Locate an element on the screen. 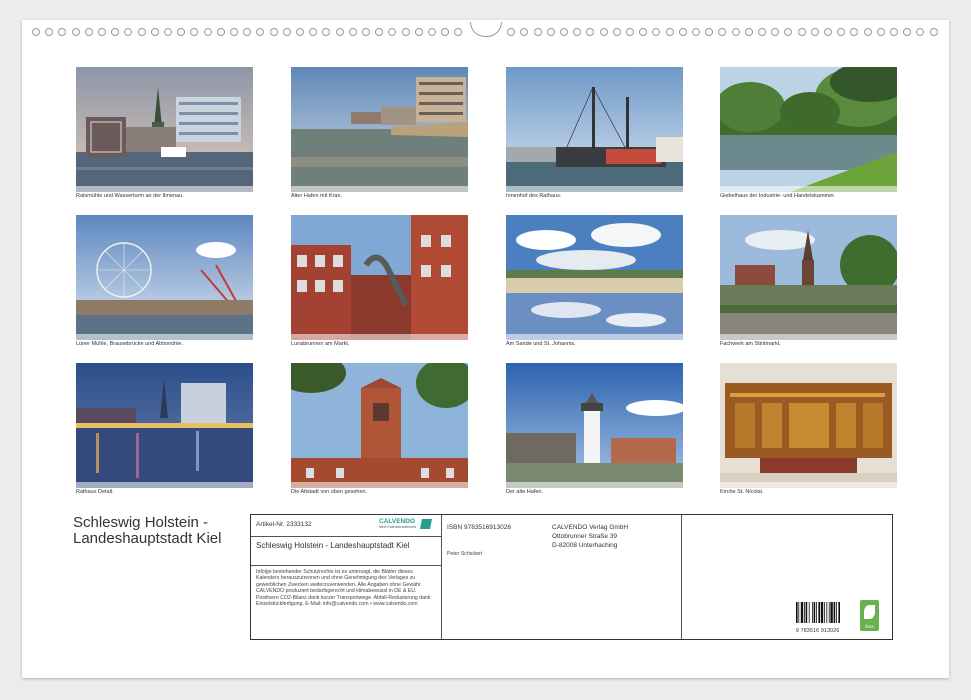  photo-caption: Fachwerk am Stintmarkt. is located at coordinates (750, 344).